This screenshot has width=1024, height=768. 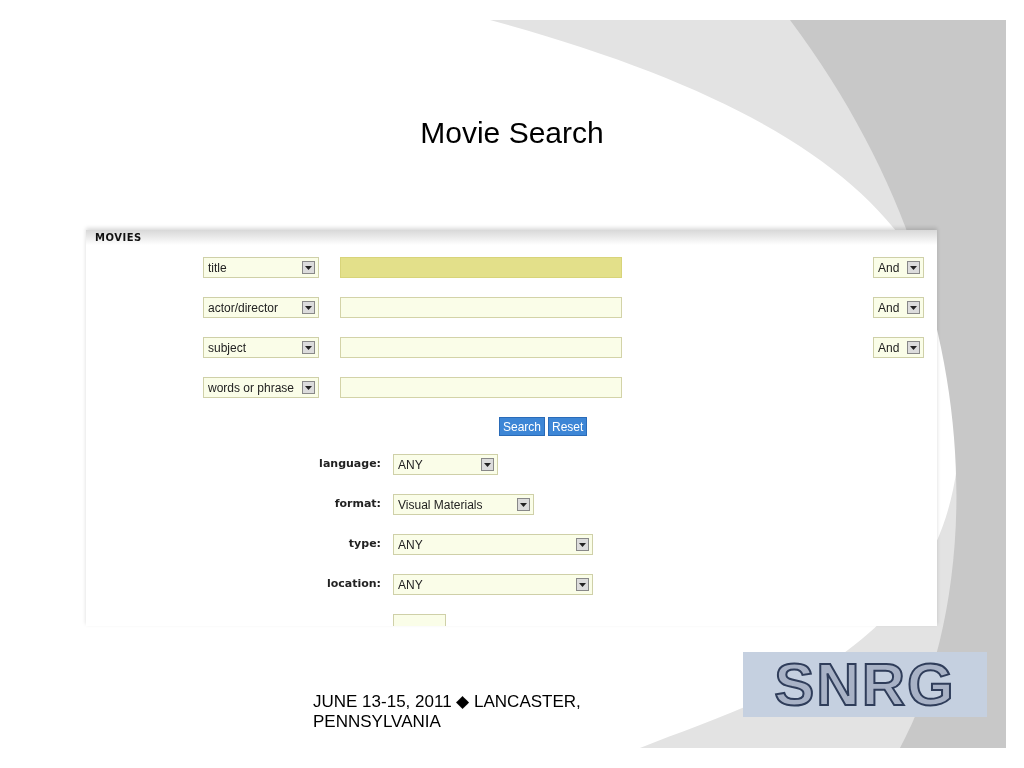 What do you see at coordinates (568, 426) in the screenshot?
I see `form-button: Reset` at bounding box center [568, 426].